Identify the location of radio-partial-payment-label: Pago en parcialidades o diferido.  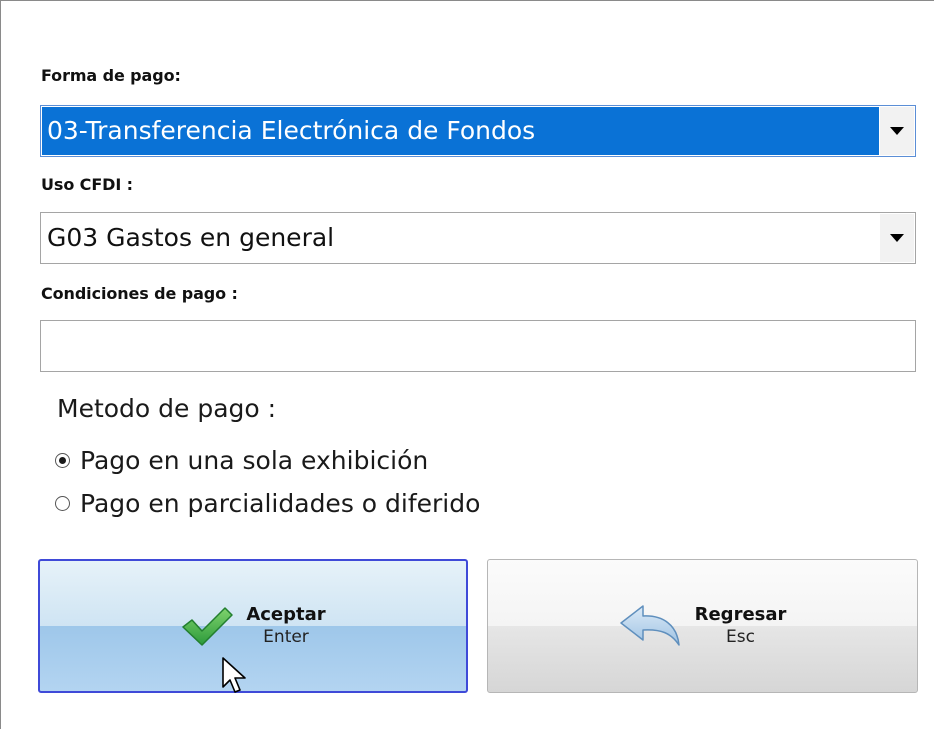
(280, 503).